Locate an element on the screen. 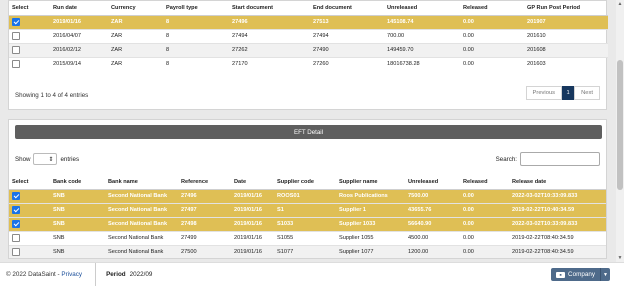 Image resolution: width=624 pixels, height=286 pixels. page-length-control: Show ⇕ entries is located at coordinates (47, 159).